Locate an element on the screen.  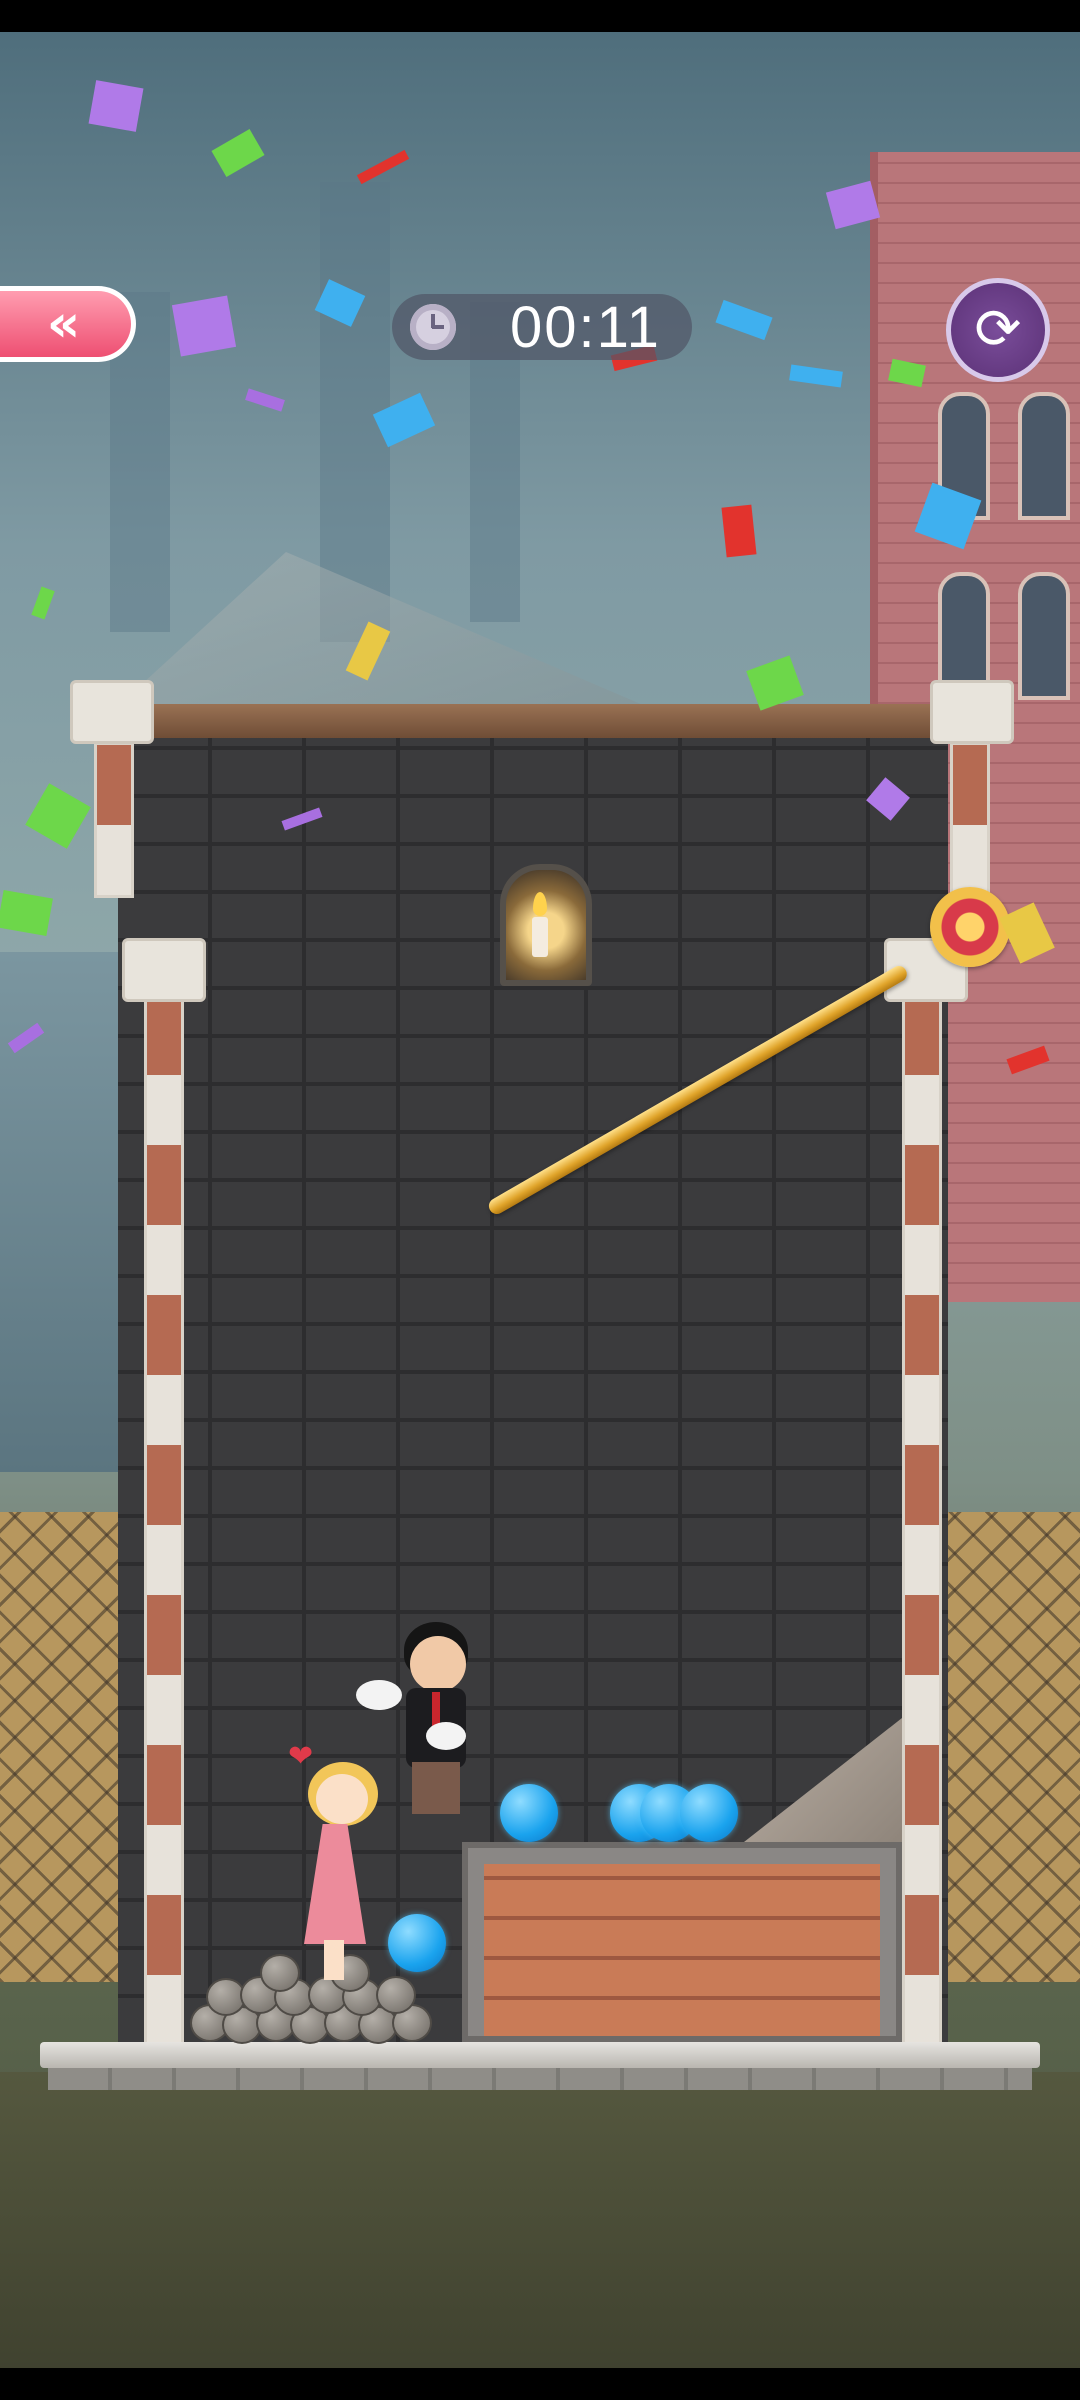
floor-trim is located at coordinates (540, 2079).